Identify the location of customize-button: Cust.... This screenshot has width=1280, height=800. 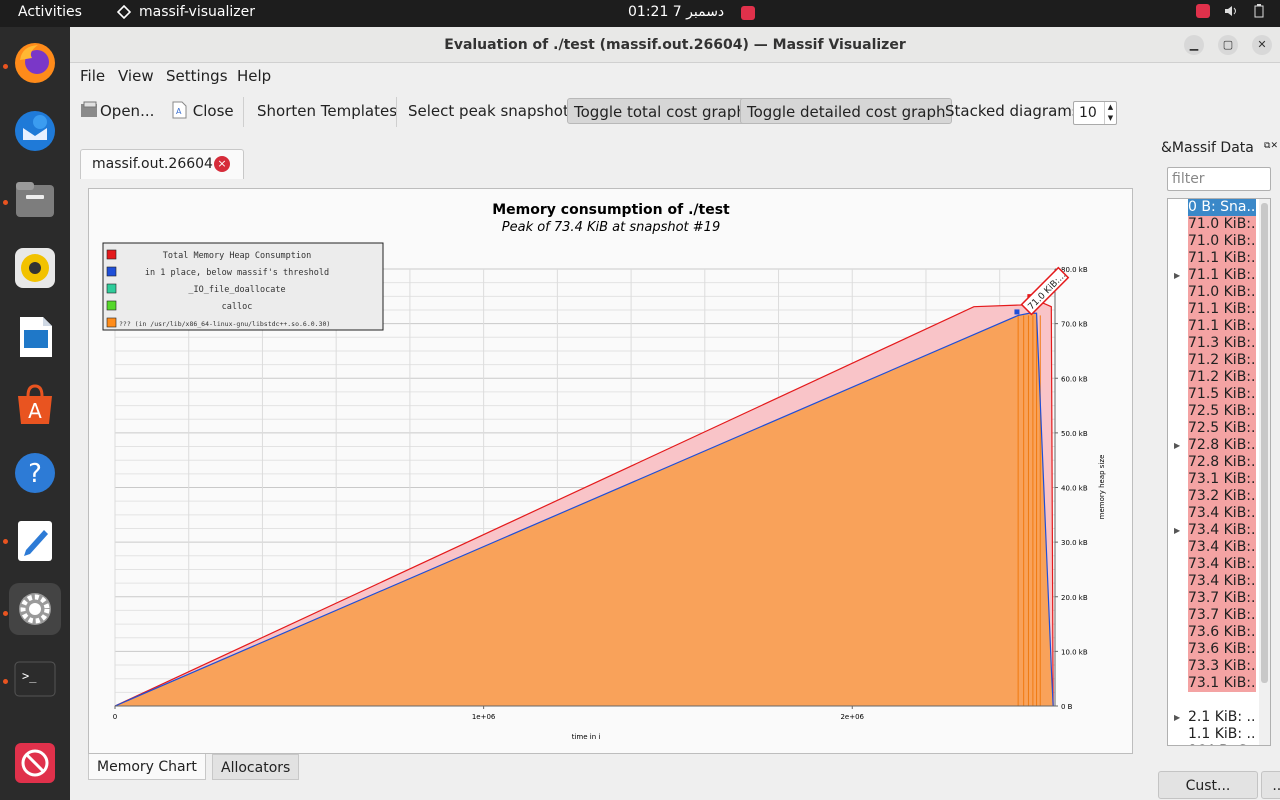
(1208, 785).